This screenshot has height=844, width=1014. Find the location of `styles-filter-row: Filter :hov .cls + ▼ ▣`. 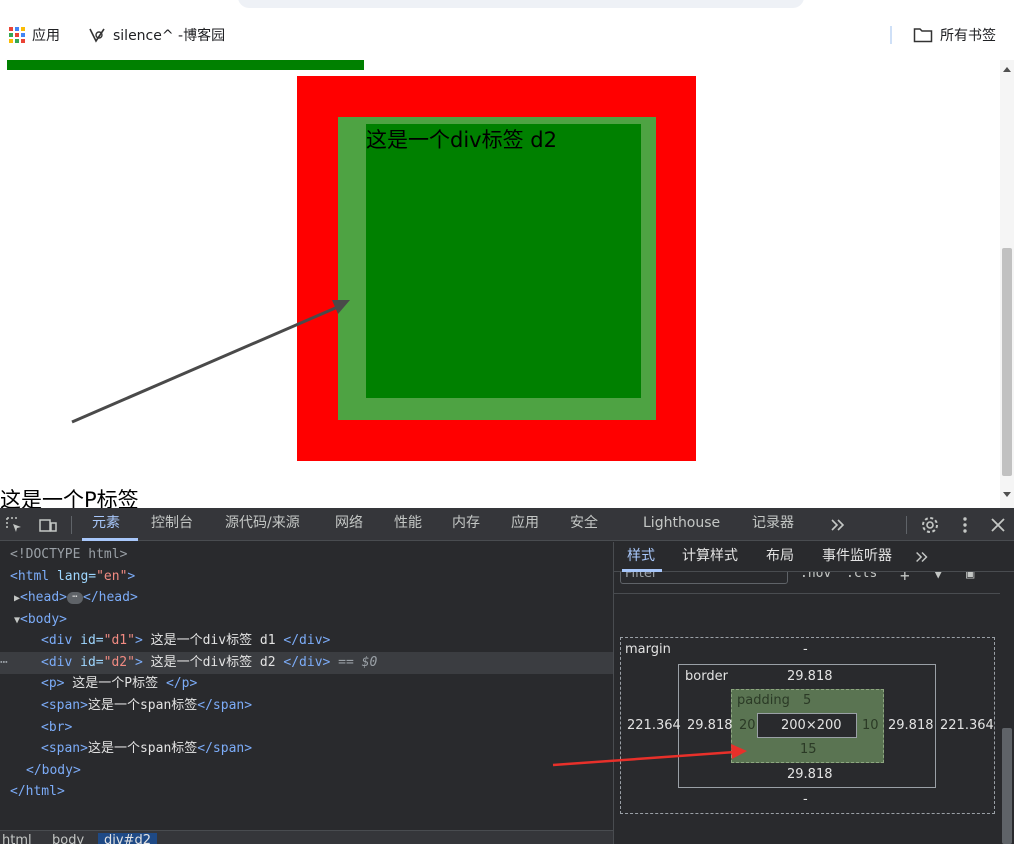

styles-filter-row: Filter :hov .cls + ▼ ▣ is located at coordinates (807, 583).